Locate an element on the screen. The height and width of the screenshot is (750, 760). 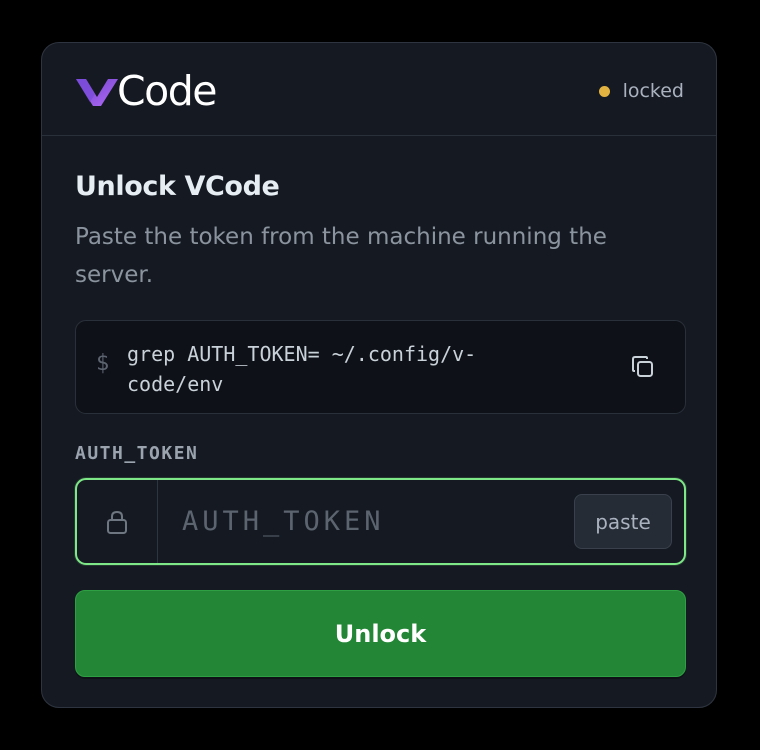
card-header: Code locked is located at coordinates (379, 89).